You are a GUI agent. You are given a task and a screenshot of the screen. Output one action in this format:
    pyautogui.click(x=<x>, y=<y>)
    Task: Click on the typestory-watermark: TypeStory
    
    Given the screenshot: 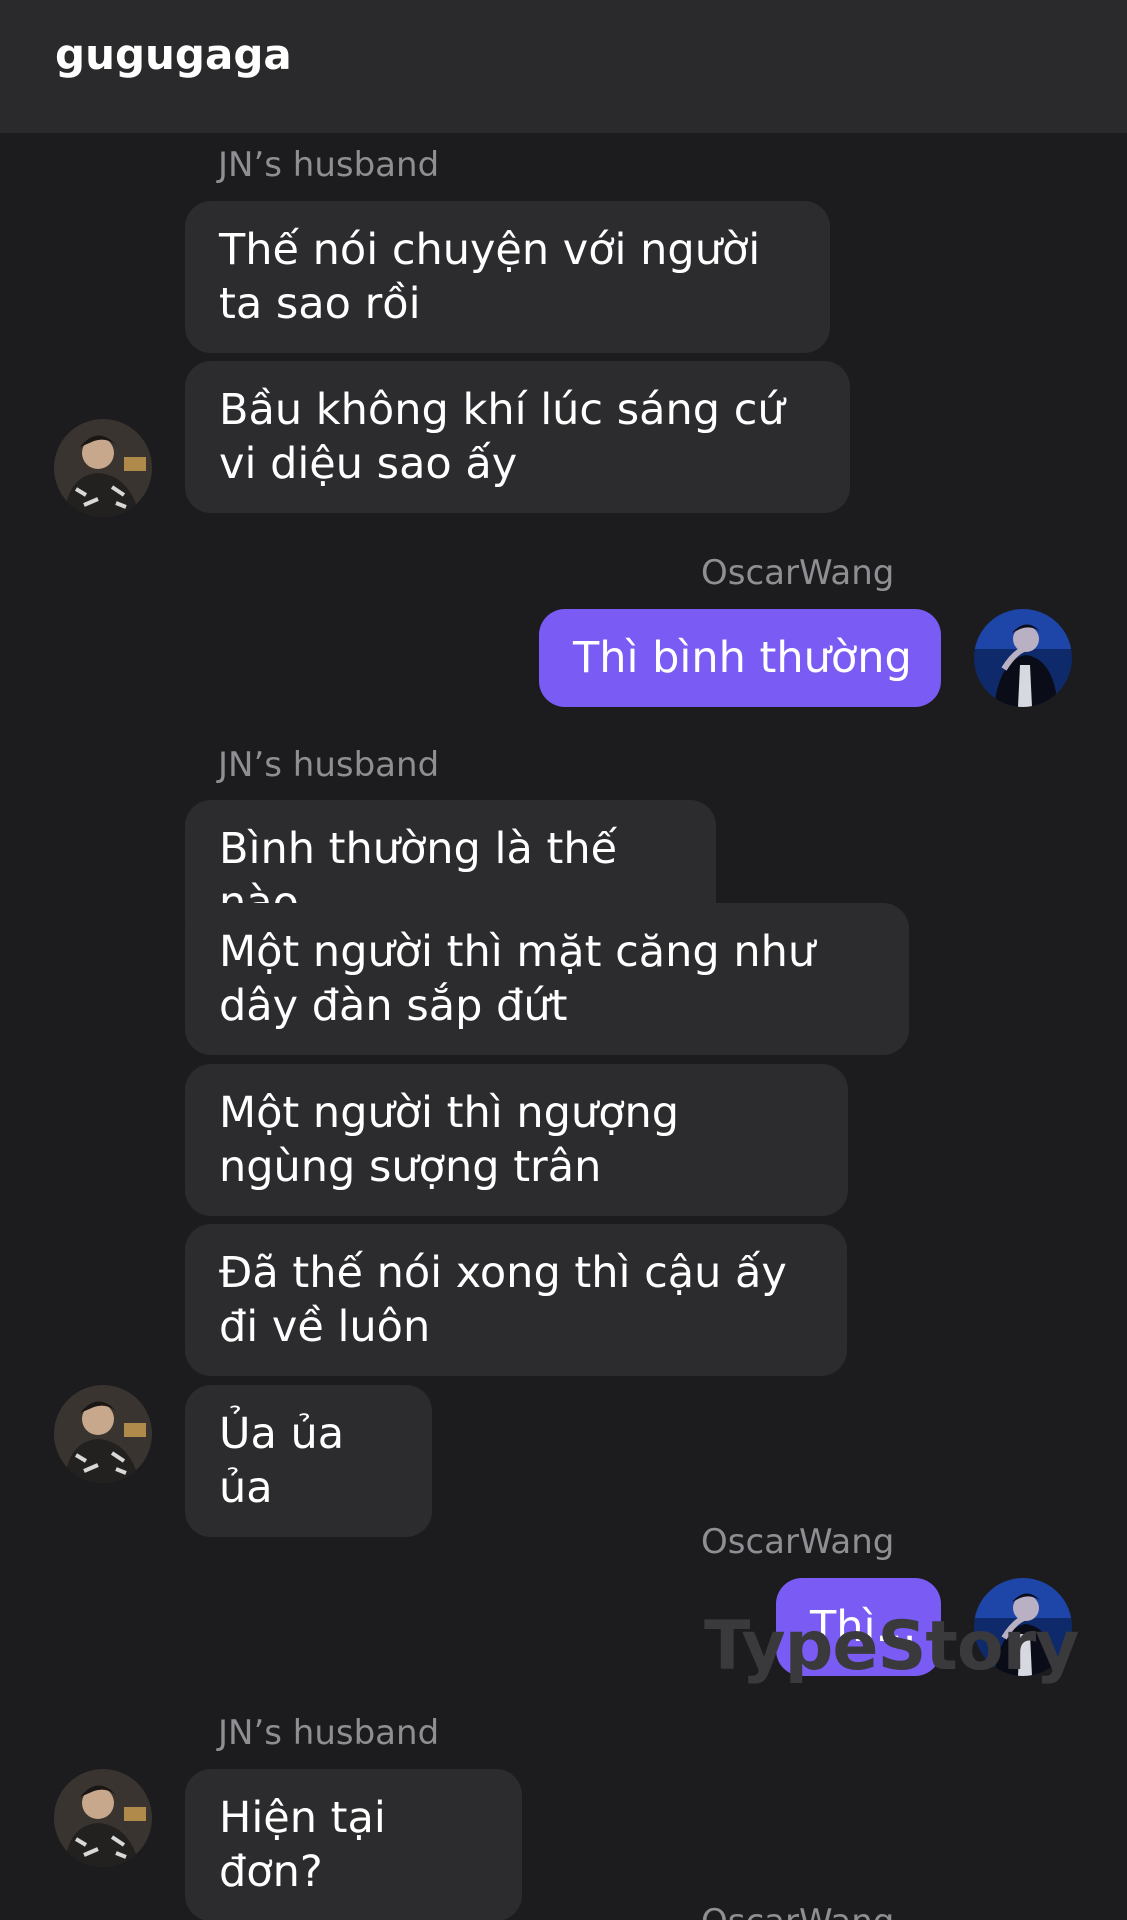 What is the action you would take?
    pyautogui.click(x=891, y=1646)
    